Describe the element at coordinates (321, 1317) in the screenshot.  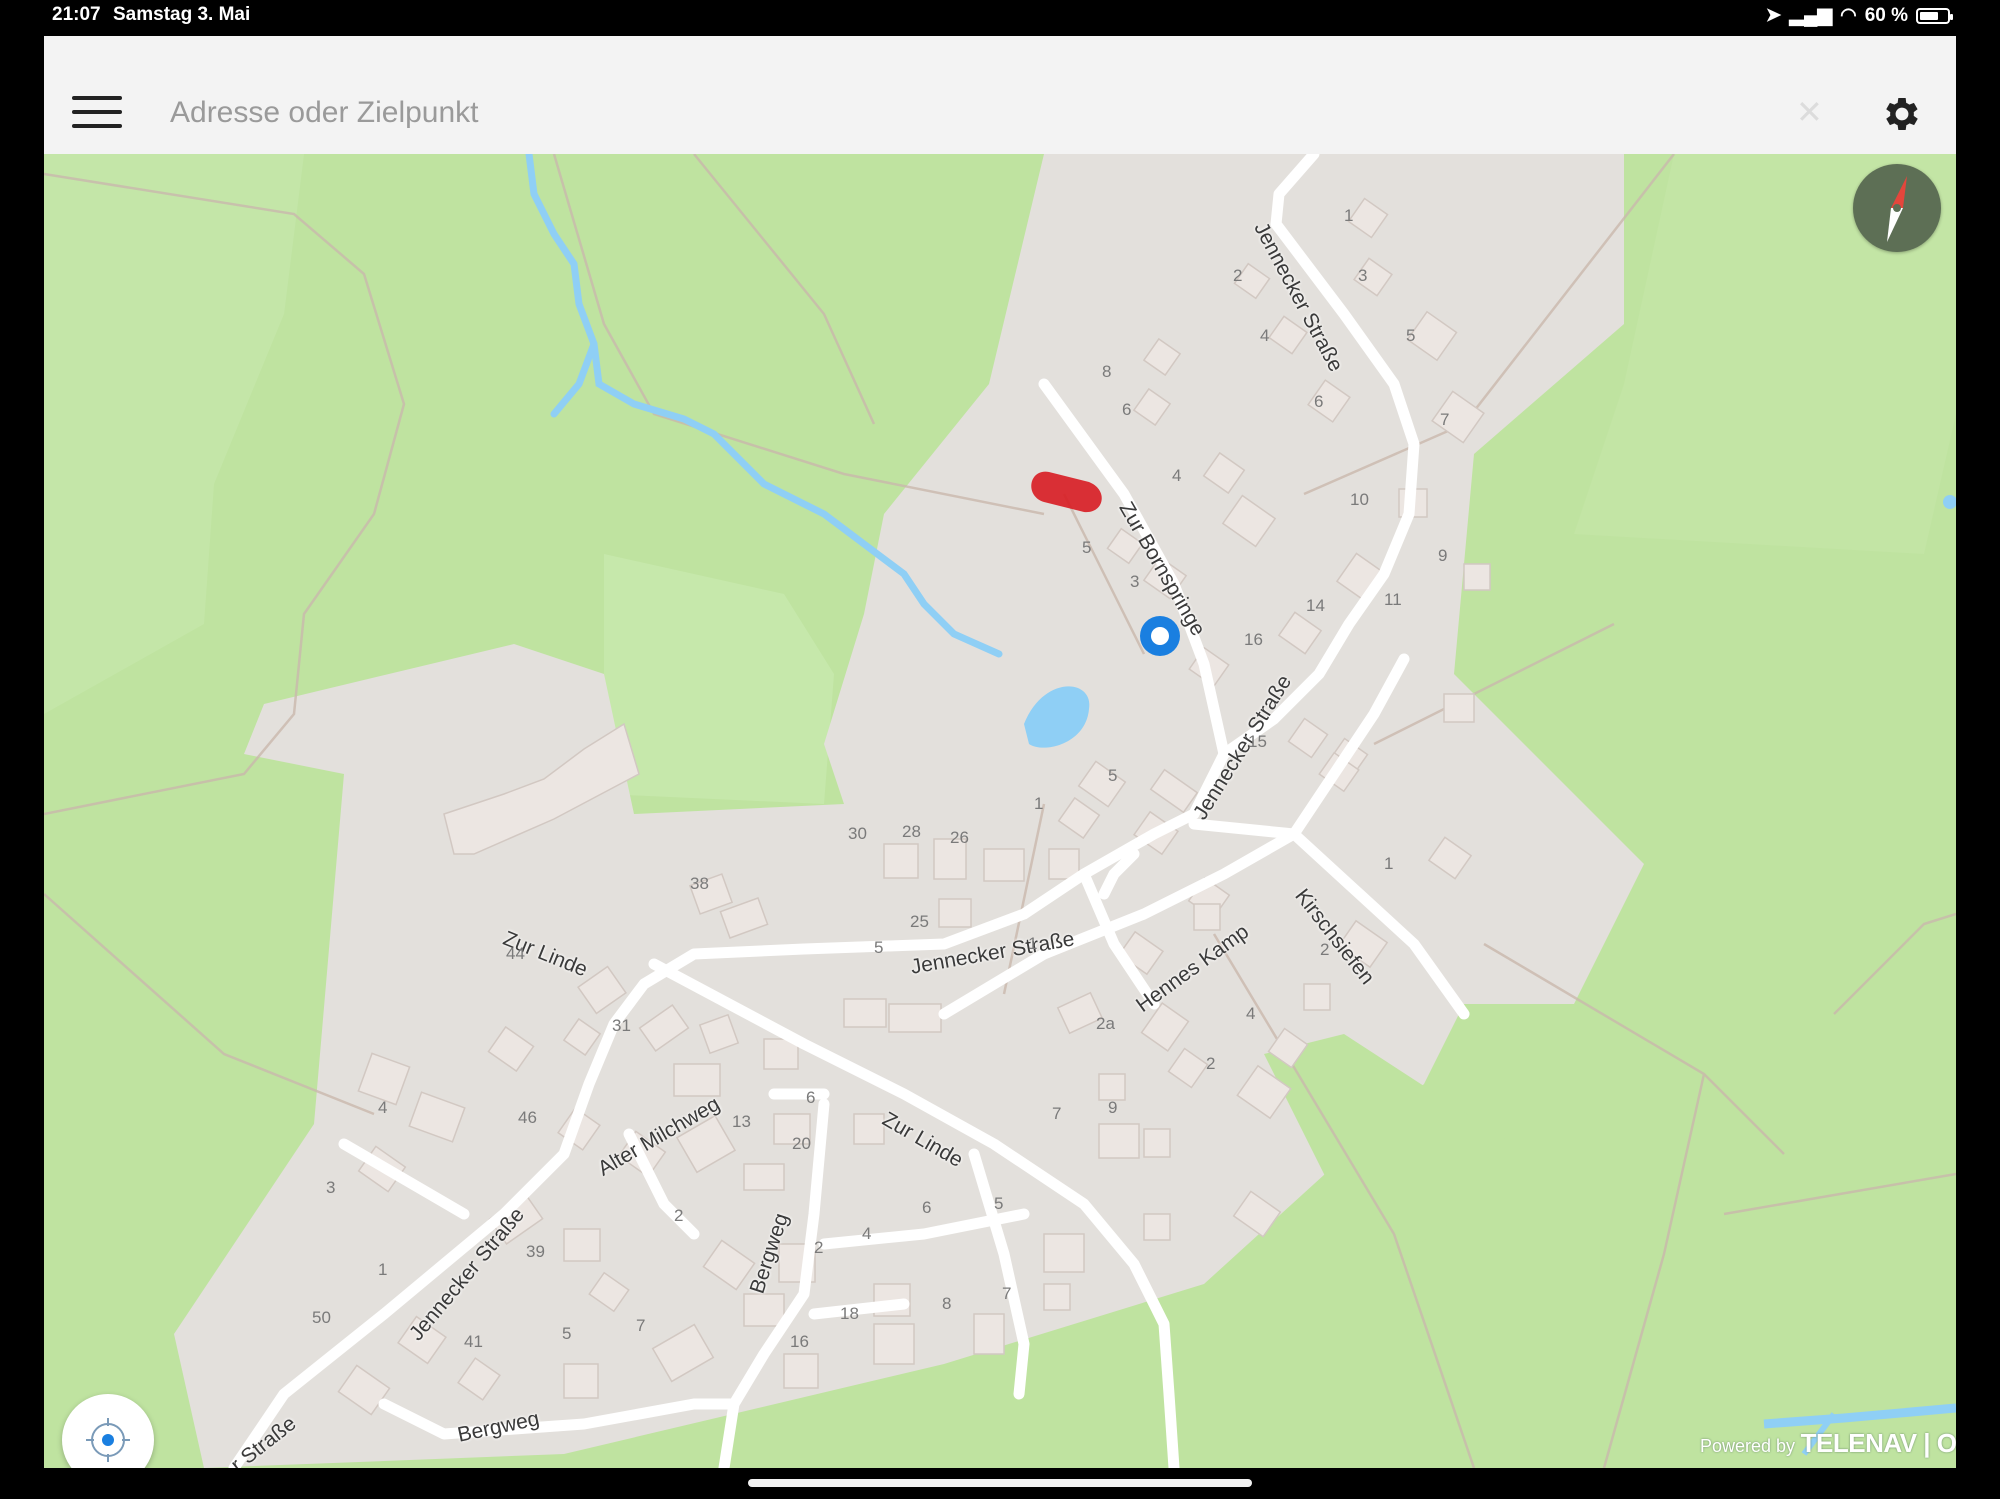
I see `house-number: 50` at that location.